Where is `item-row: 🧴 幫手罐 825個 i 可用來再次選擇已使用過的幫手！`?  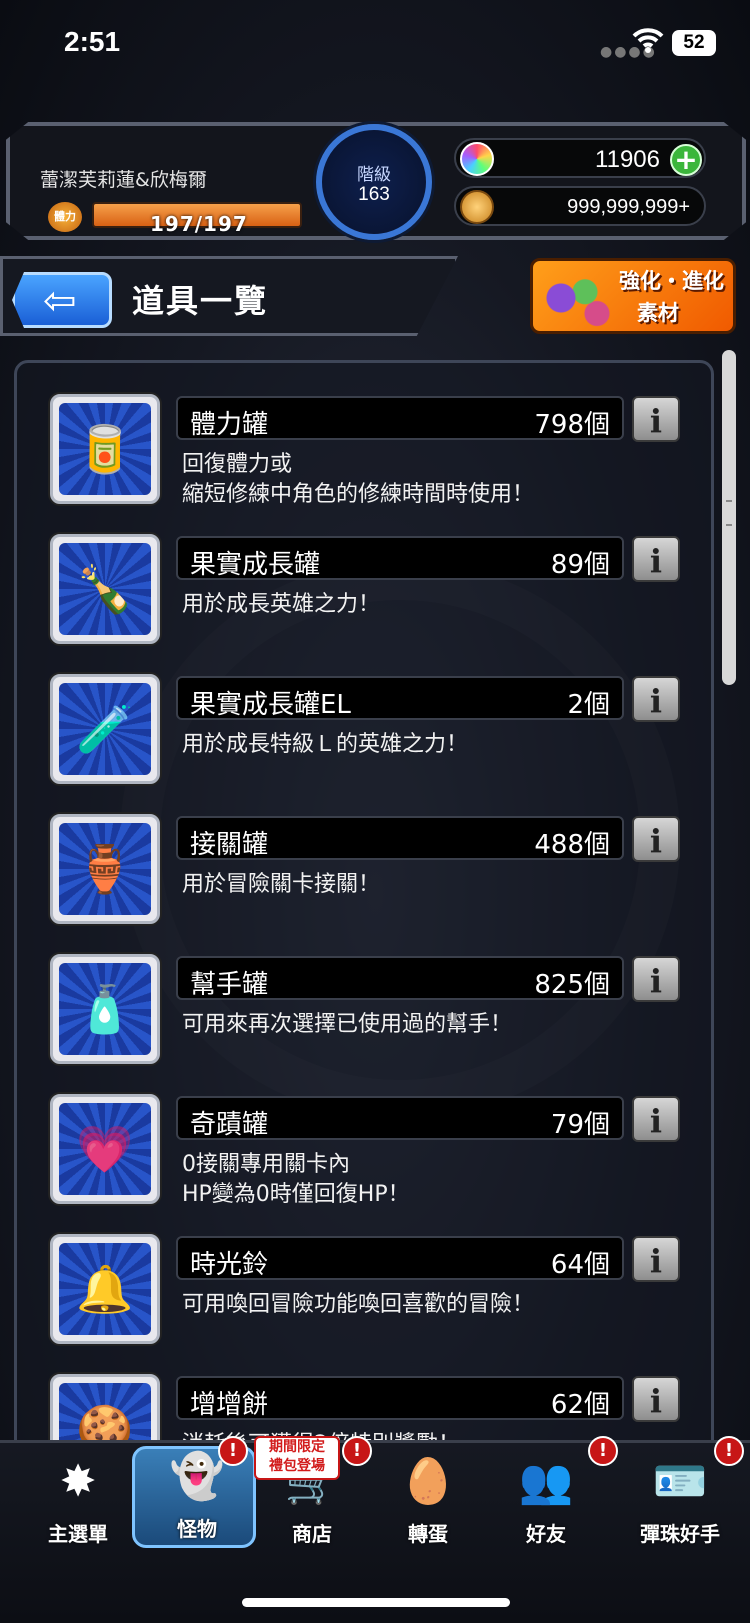
item-row: 🧴 幫手罐 825個 i 可用來再次選擇已使用過的幫手！ is located at coordinates (375, 1010).